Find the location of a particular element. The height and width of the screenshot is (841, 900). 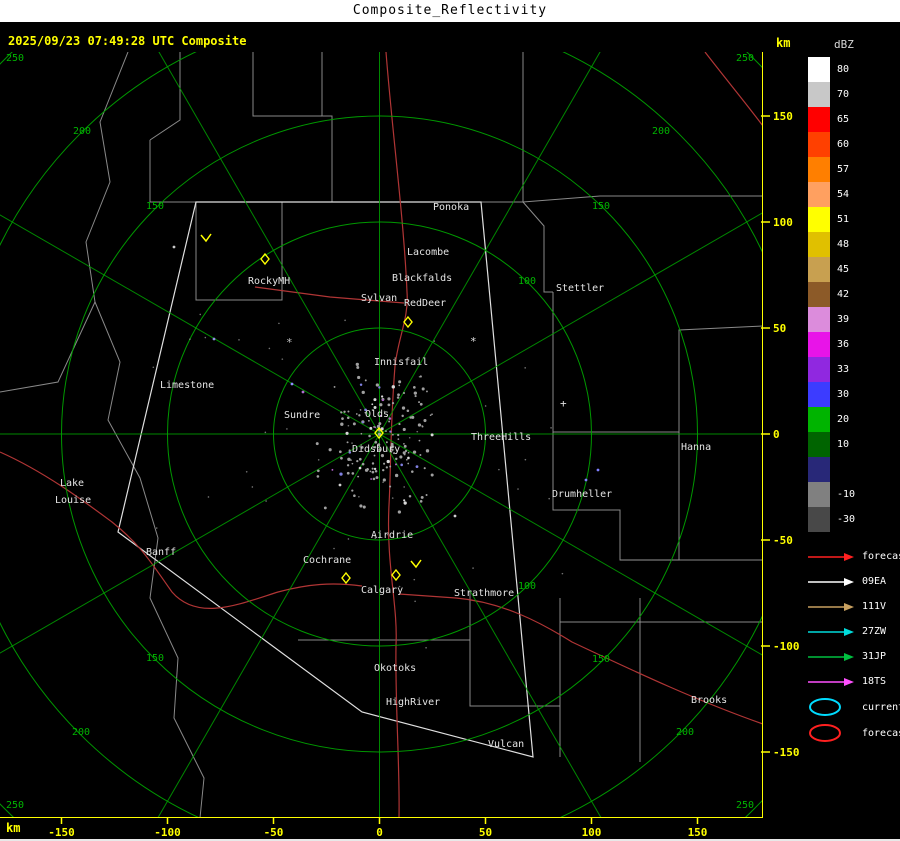

city-label: Lake is located at coordinates (72, 483).